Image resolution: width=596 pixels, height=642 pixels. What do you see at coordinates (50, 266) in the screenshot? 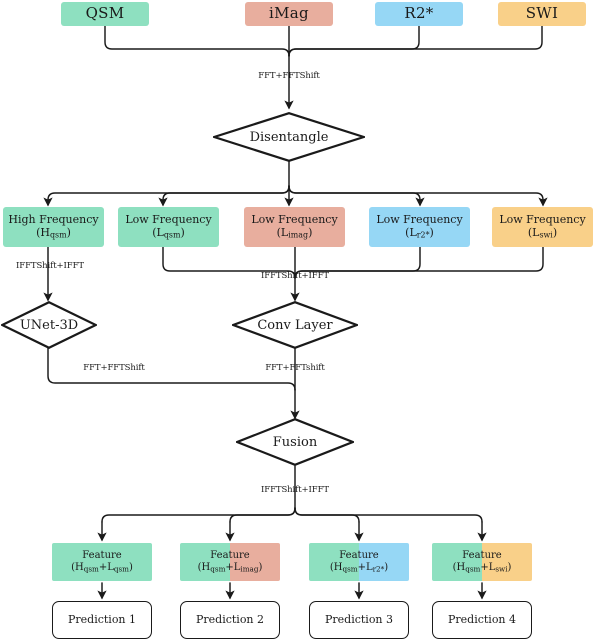
I see `edge-label-hqsm-to-unet: IFFTShift+IFFT` at bounding box center [50, 266].